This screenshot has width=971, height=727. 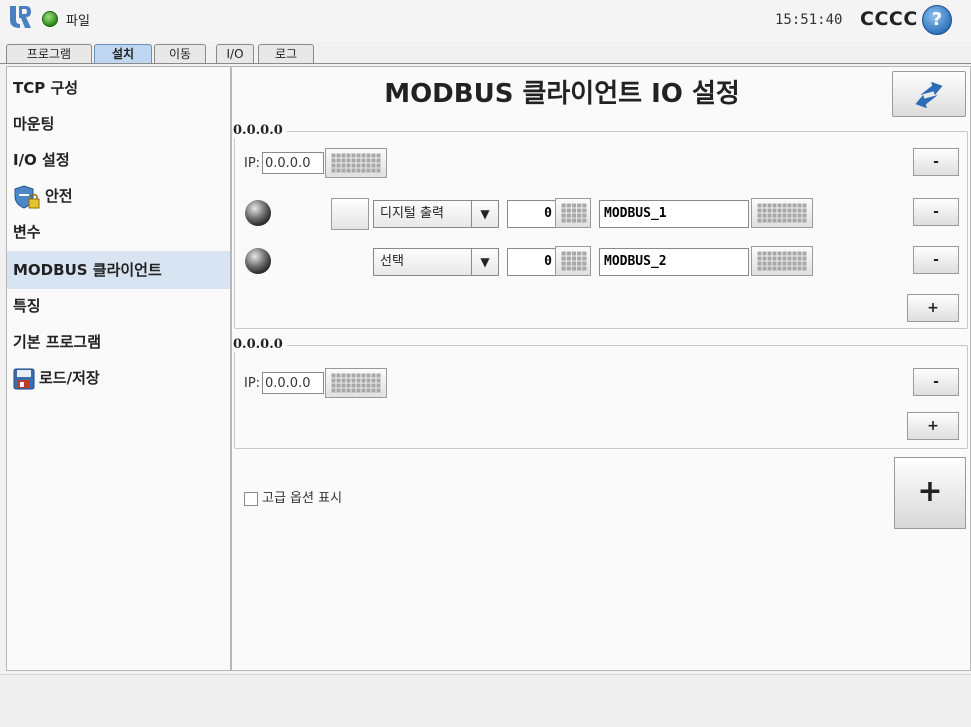 What do you see at coordinates (118, 124) in the screenshot?
I see `sidebar-item-mounting: 마운팅` at bounding box center [118, 124].